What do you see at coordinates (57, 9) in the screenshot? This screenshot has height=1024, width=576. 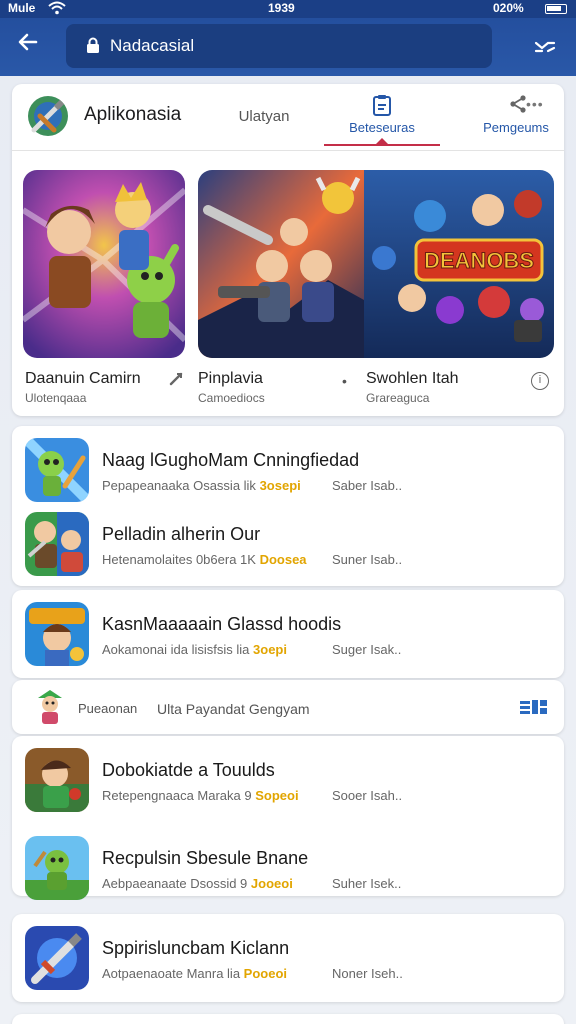 I see `wifi-icon` at bounding box center [57, 9].